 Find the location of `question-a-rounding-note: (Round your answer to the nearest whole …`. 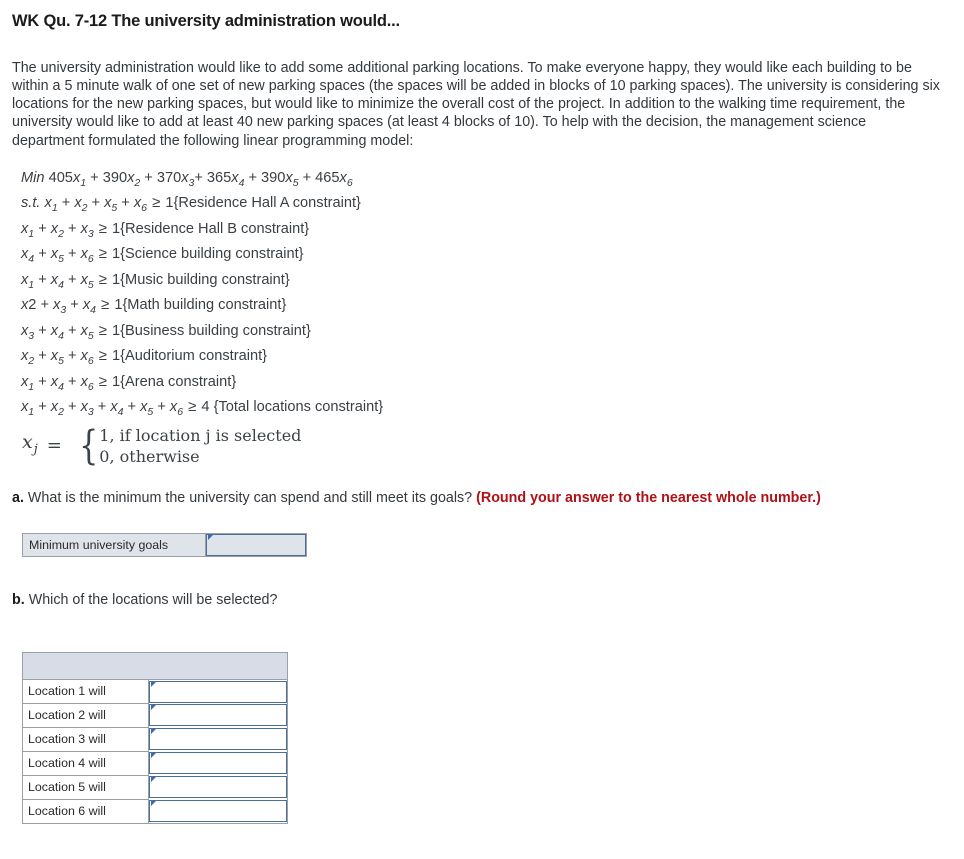

question-a-rounding-note: (Round your answer to the nearest whole … is located at coordinates (648, 497).